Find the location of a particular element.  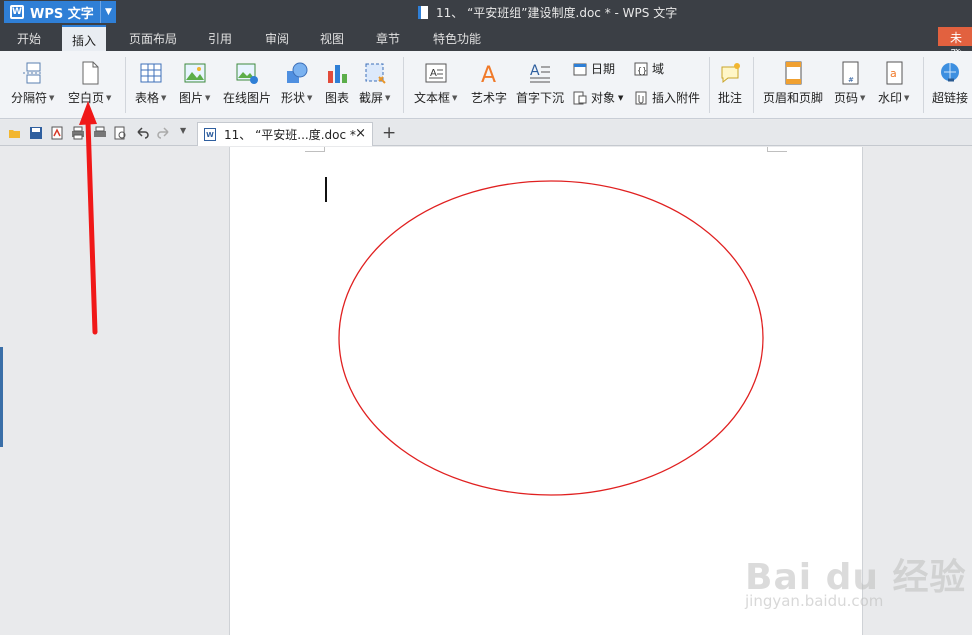

window-title: 11、 “平安班组”建设制度.doc * - WPS 文字 is located at coordinates (547, 12).